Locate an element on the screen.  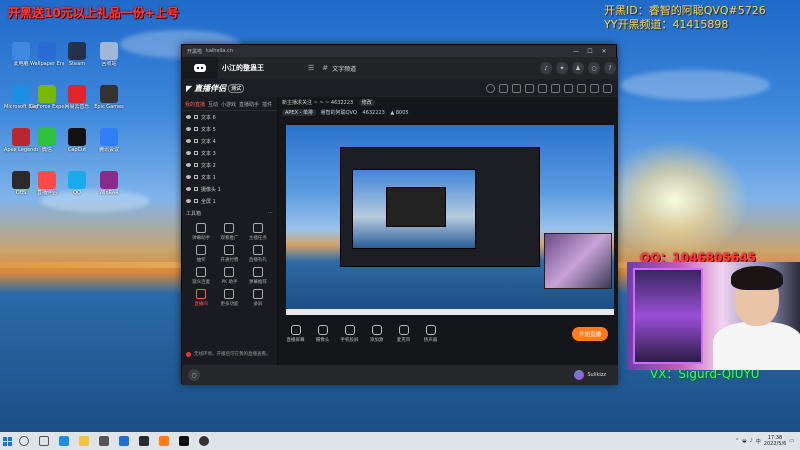
source-control-button: 扬声器 is located at coordinates (430, 334).